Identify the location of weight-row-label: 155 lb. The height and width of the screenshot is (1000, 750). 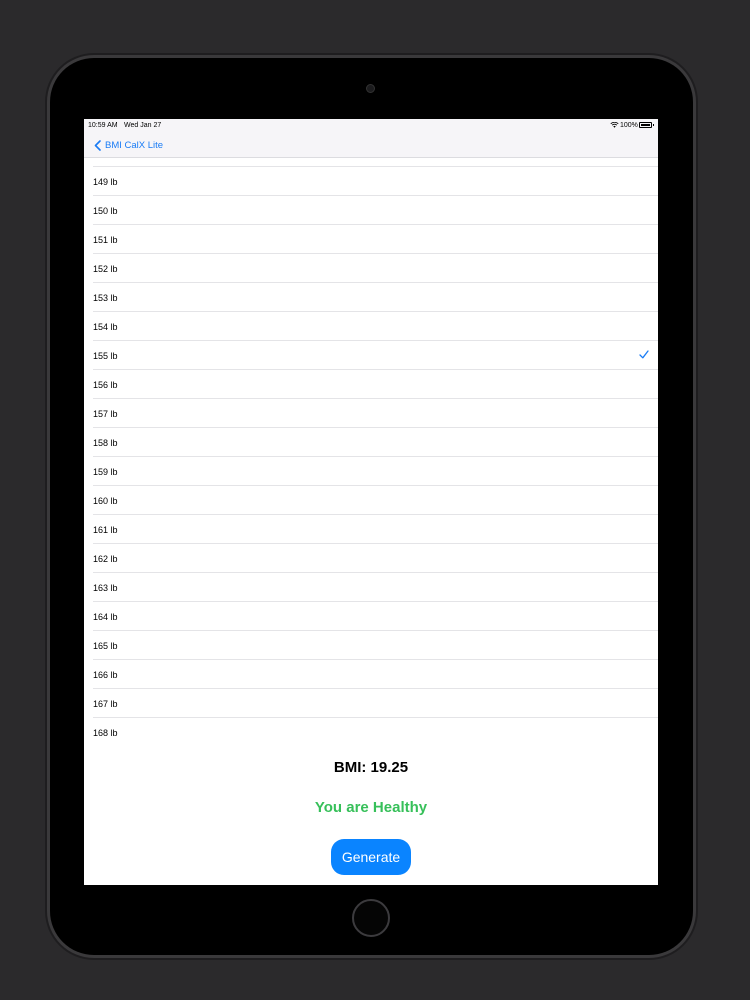
(105, 356).